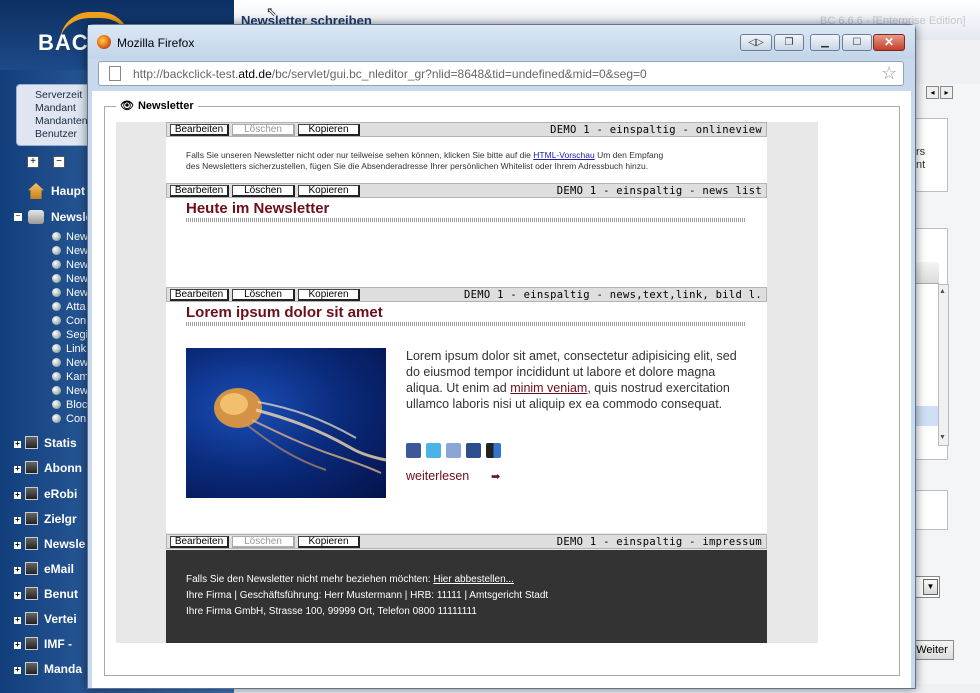 This screenshot has width=980, height=693. What do you see at coordinates (69, 349) in the screenshot?
I see `nav-sub-item: Link` at bounding box center [69, 349].